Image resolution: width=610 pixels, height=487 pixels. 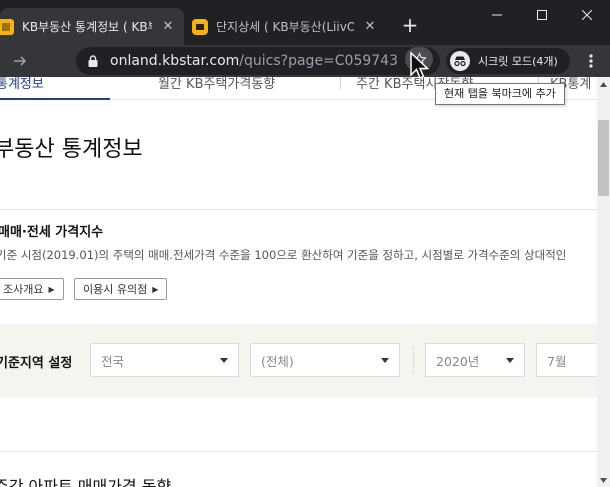 I want to click on subregion-select: (전체), so click(x=325, y=360).